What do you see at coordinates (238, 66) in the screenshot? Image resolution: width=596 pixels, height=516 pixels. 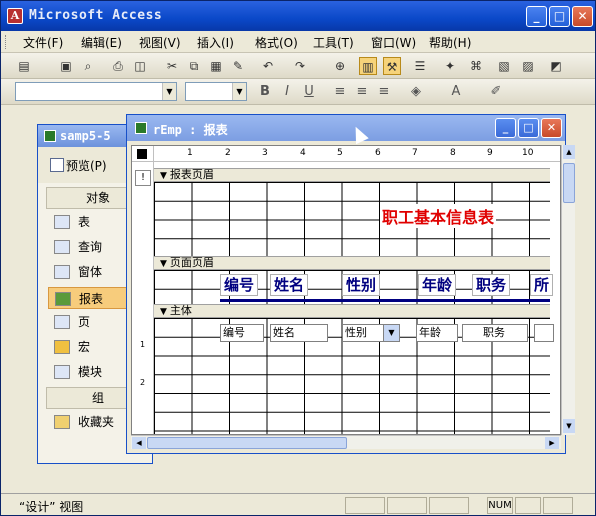 I see `format-painter-icon: ✎` at bounding box center [238, 66].